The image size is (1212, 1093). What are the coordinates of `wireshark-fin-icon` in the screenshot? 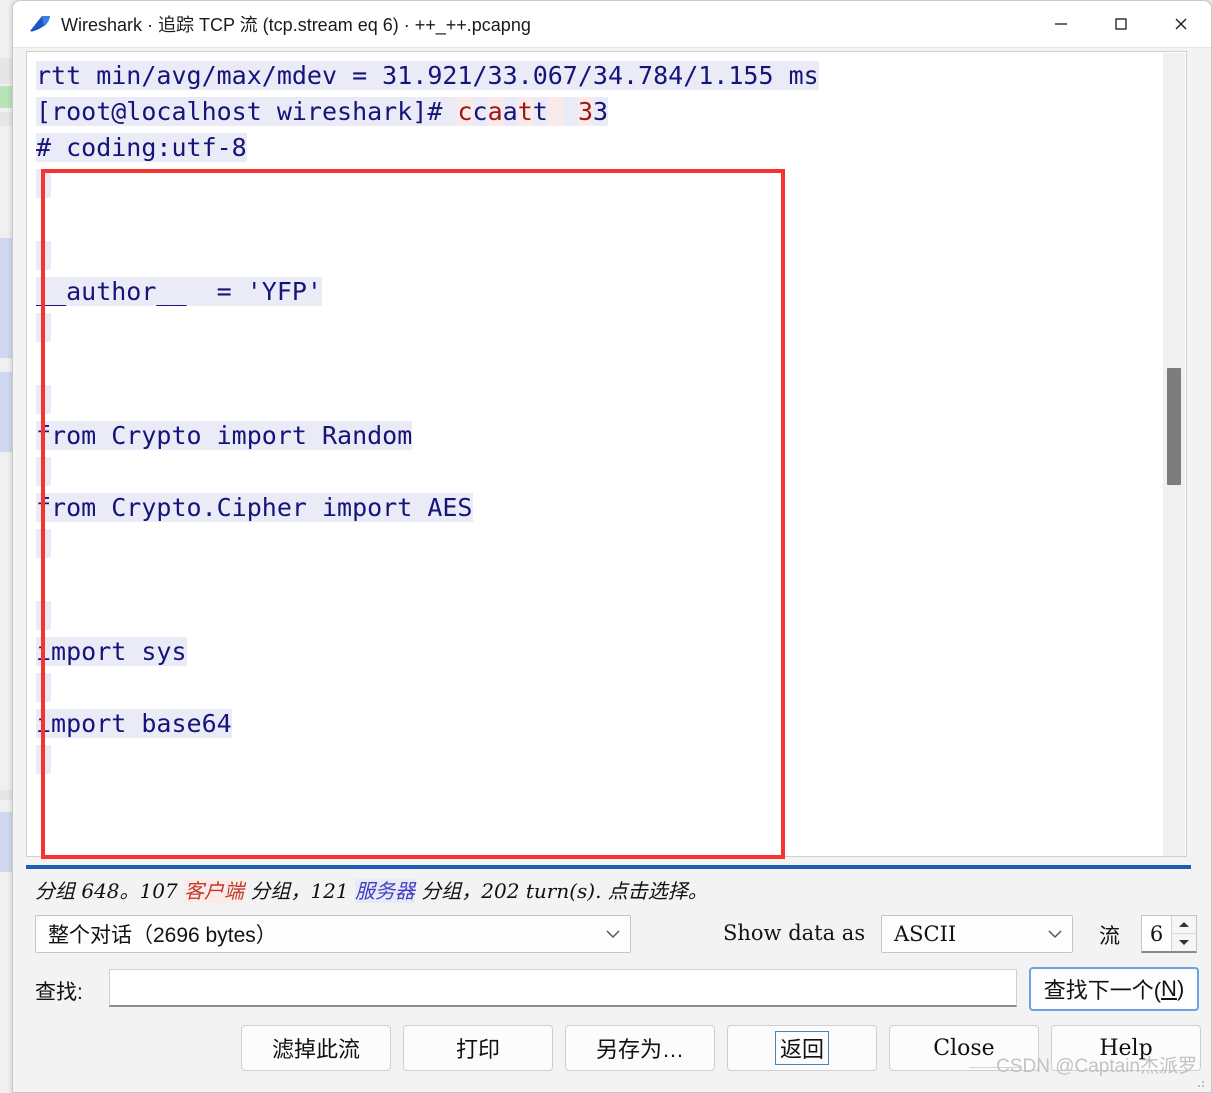 It's located at (40, 24).